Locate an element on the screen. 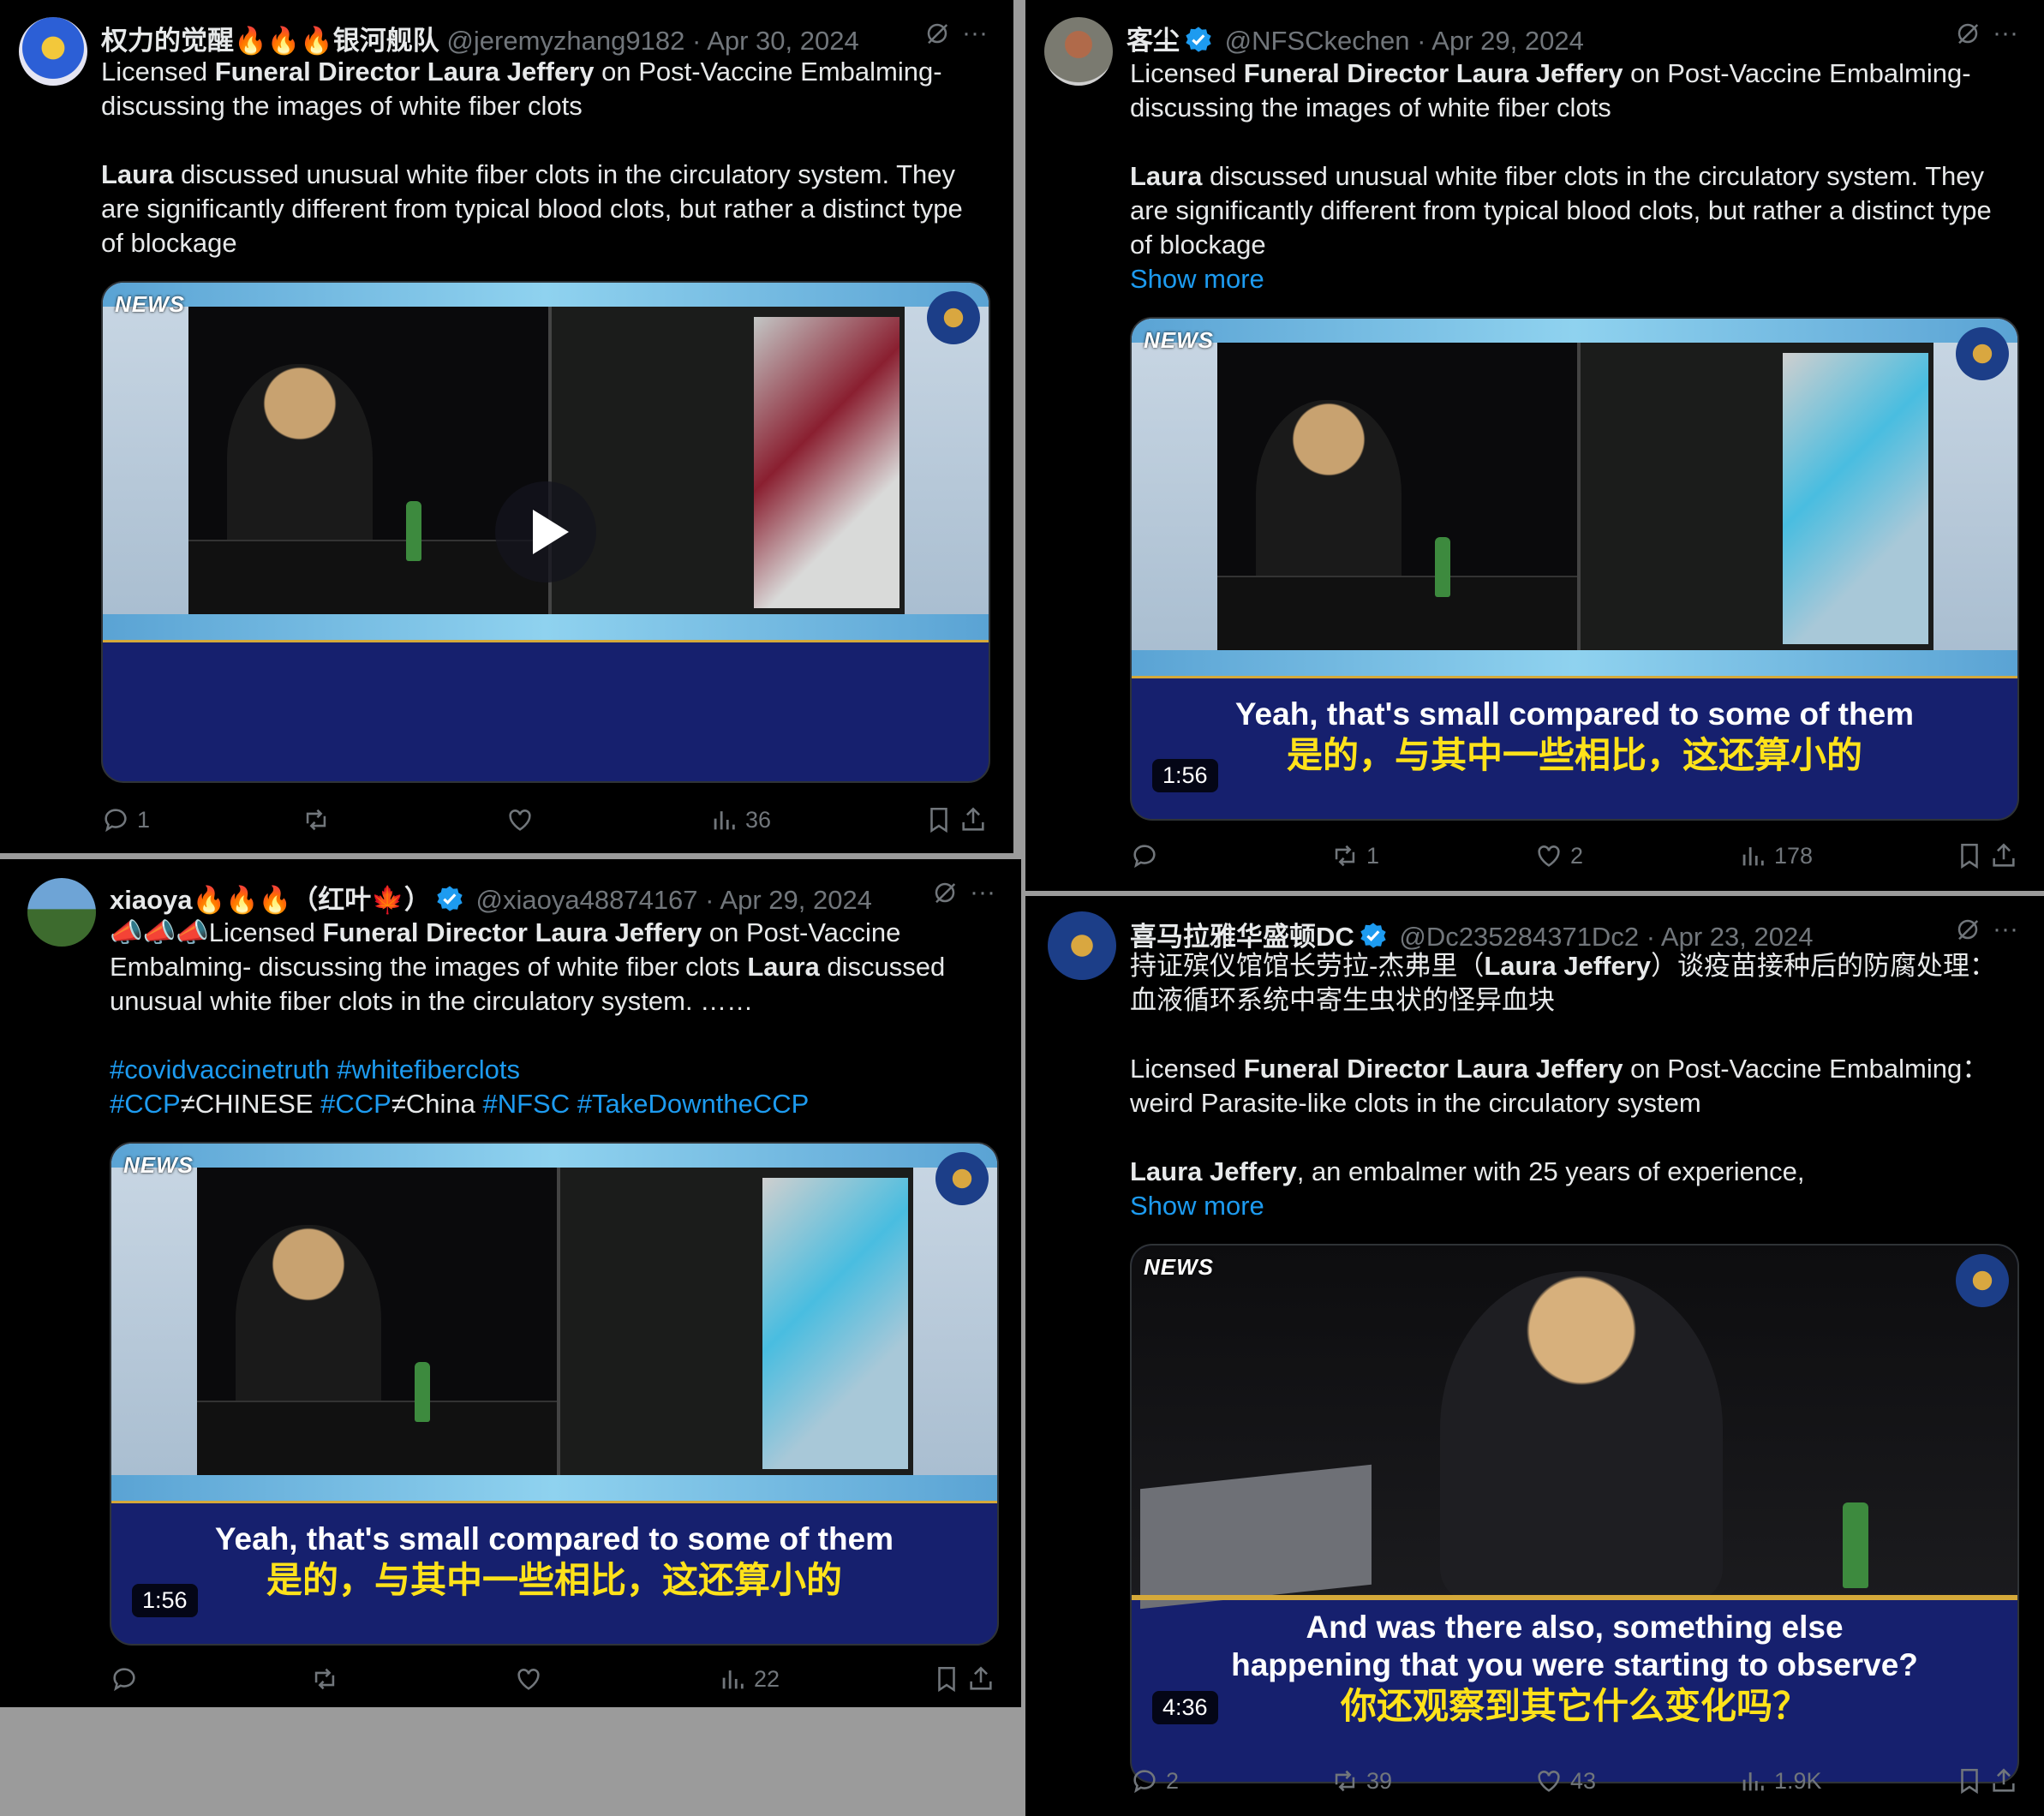  display-name: 权力的觉醒🔥🔥🔥银河舰队 is located at coordinates (270, 41).